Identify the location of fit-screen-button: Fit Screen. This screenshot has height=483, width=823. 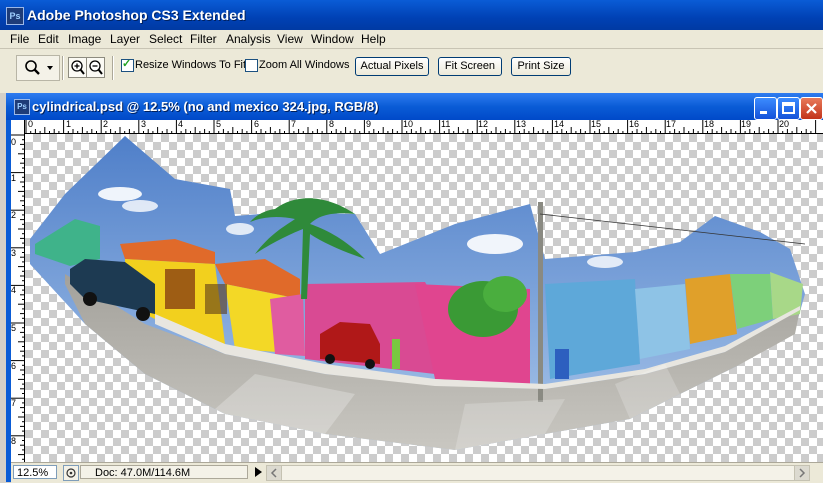
(470, 66).